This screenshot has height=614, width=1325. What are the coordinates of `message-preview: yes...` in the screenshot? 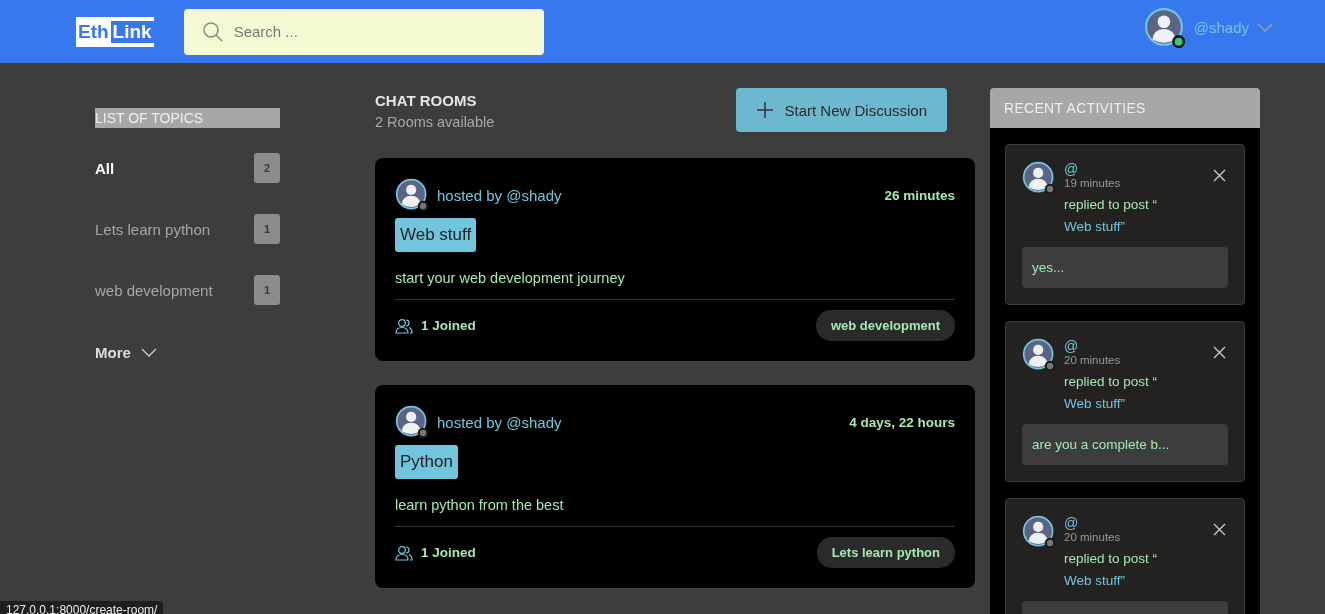 It's located at (1125, 267).